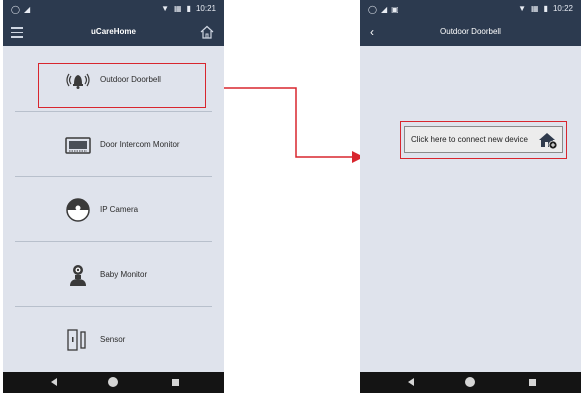 This screenshot has height=393, width=581. What do you see at coordinates (78, 275) in the screenshot?
I see `baby-monitor-icon` at bounding box center [78, 275].